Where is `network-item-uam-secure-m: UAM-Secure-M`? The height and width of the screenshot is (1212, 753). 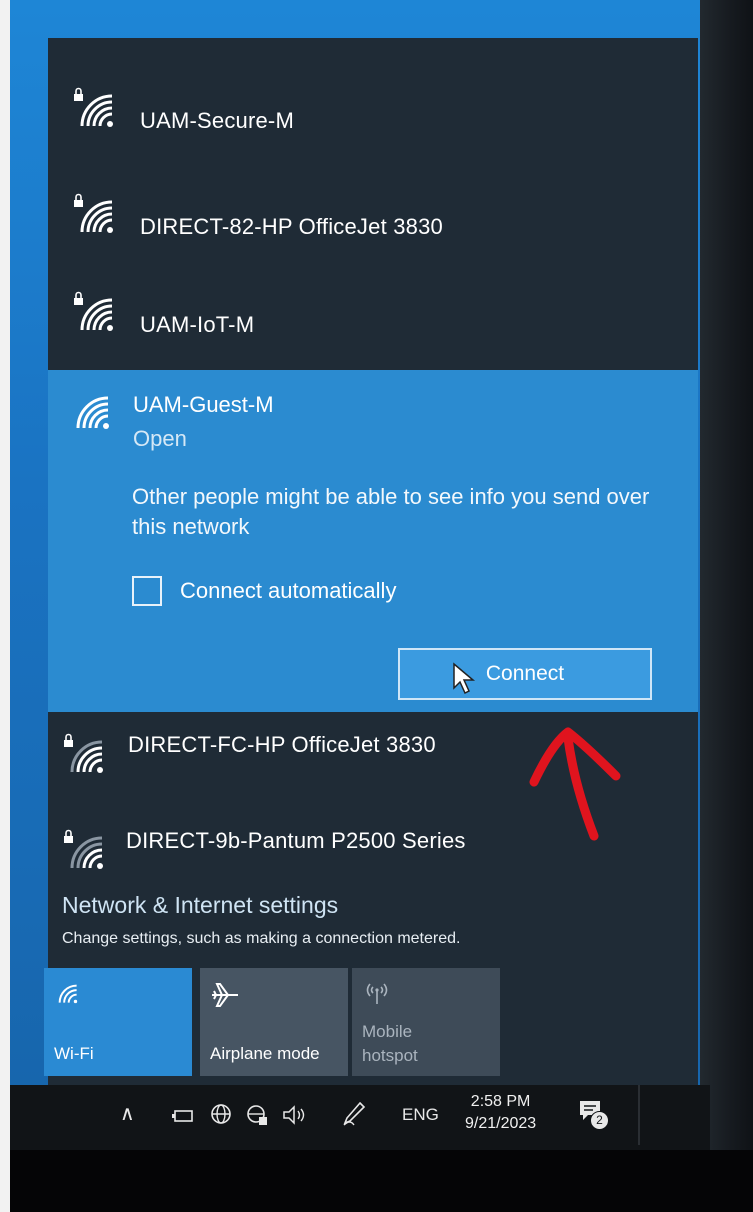 network-item-uam-secure-m: UAM-Secure-M is located at coordinates (373, 109).